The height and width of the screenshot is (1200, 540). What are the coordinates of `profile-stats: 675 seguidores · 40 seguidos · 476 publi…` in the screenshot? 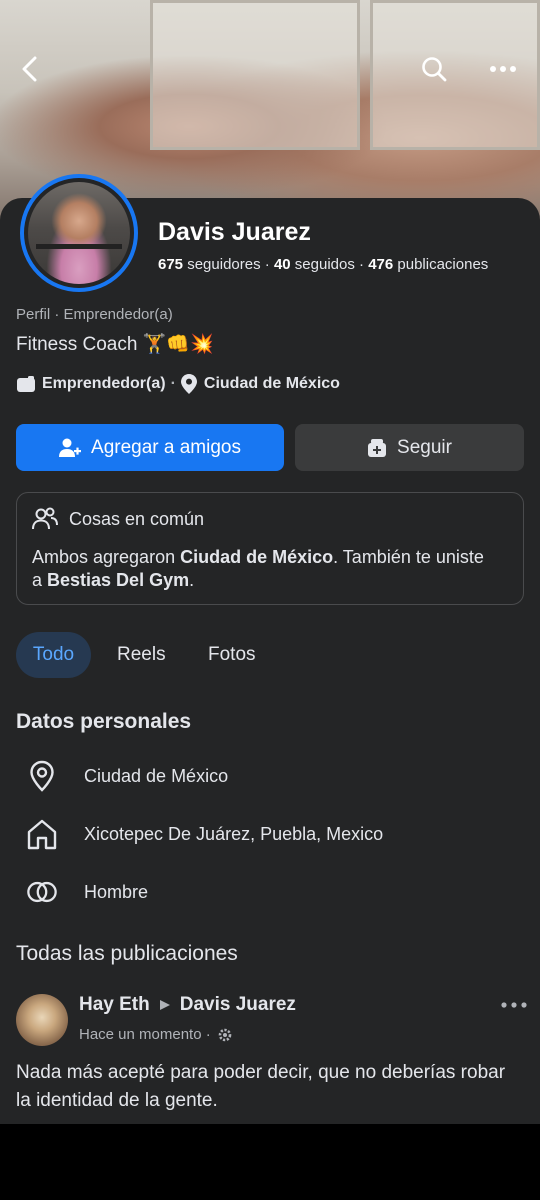 It's located at (323, 264).